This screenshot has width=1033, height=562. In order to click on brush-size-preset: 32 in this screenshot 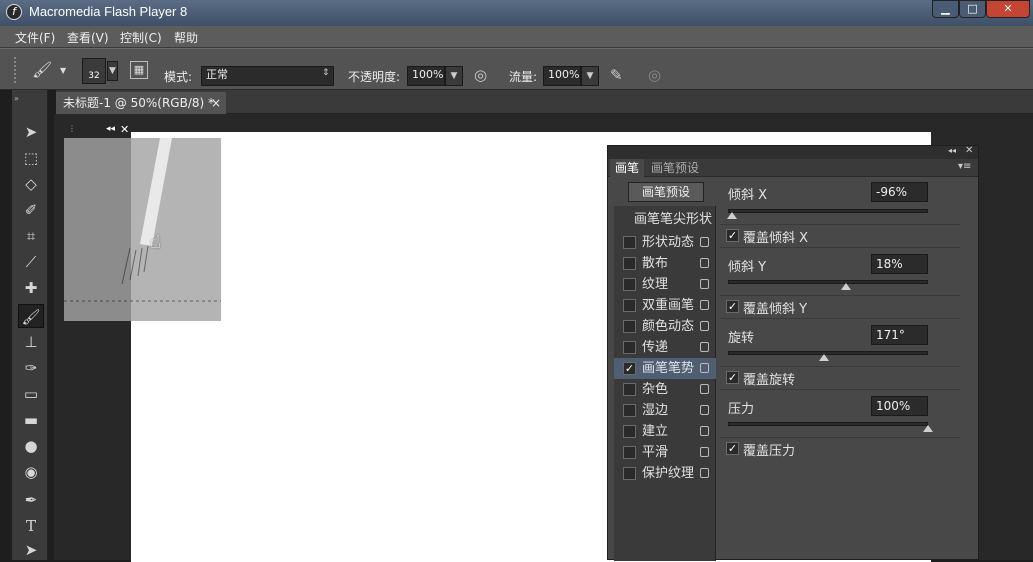, I will do `click(94, 71)`.